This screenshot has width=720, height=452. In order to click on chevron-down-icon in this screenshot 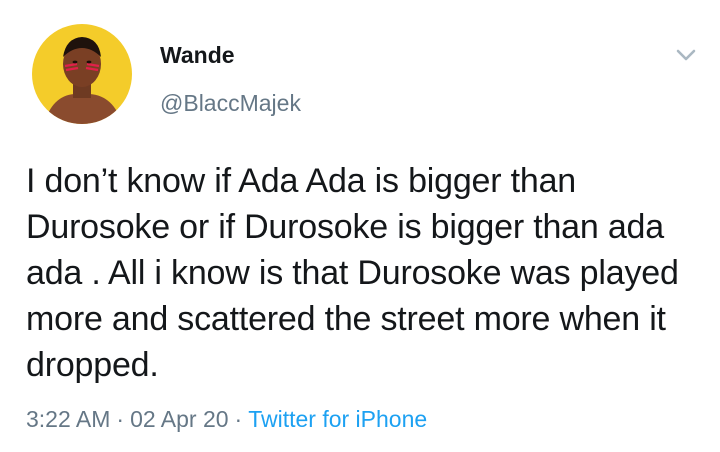, I will do `click(686, 55)`.